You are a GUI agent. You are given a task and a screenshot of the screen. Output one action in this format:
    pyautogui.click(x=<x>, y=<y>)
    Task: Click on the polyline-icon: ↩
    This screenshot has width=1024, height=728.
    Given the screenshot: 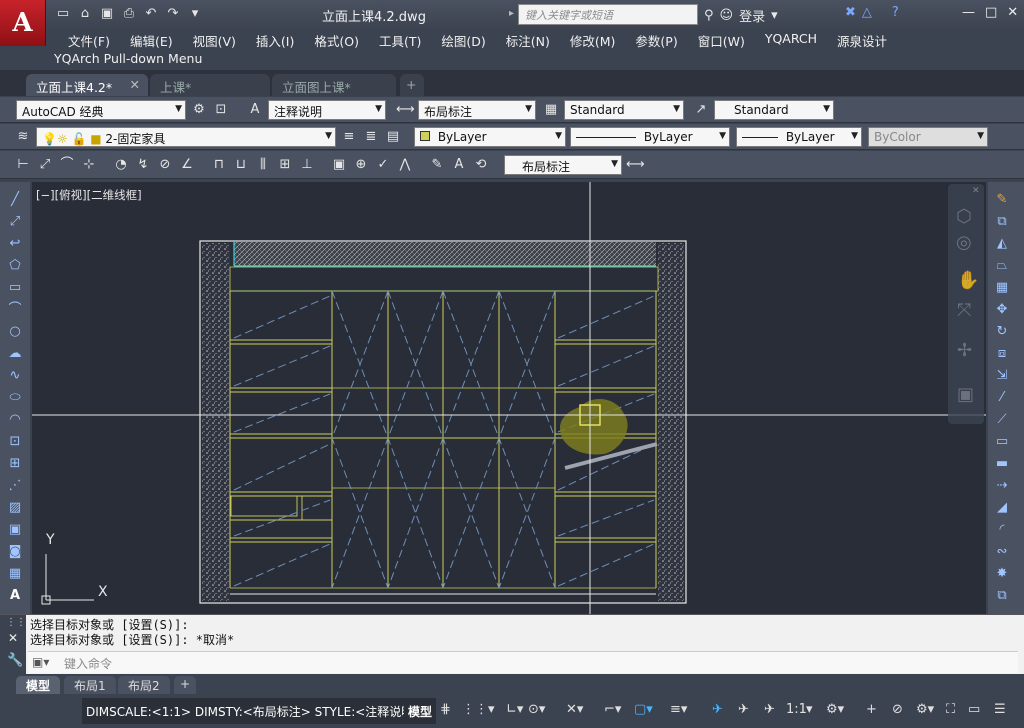 What is the action you would take?
    pyautogui.click(x=15, y=244)
    